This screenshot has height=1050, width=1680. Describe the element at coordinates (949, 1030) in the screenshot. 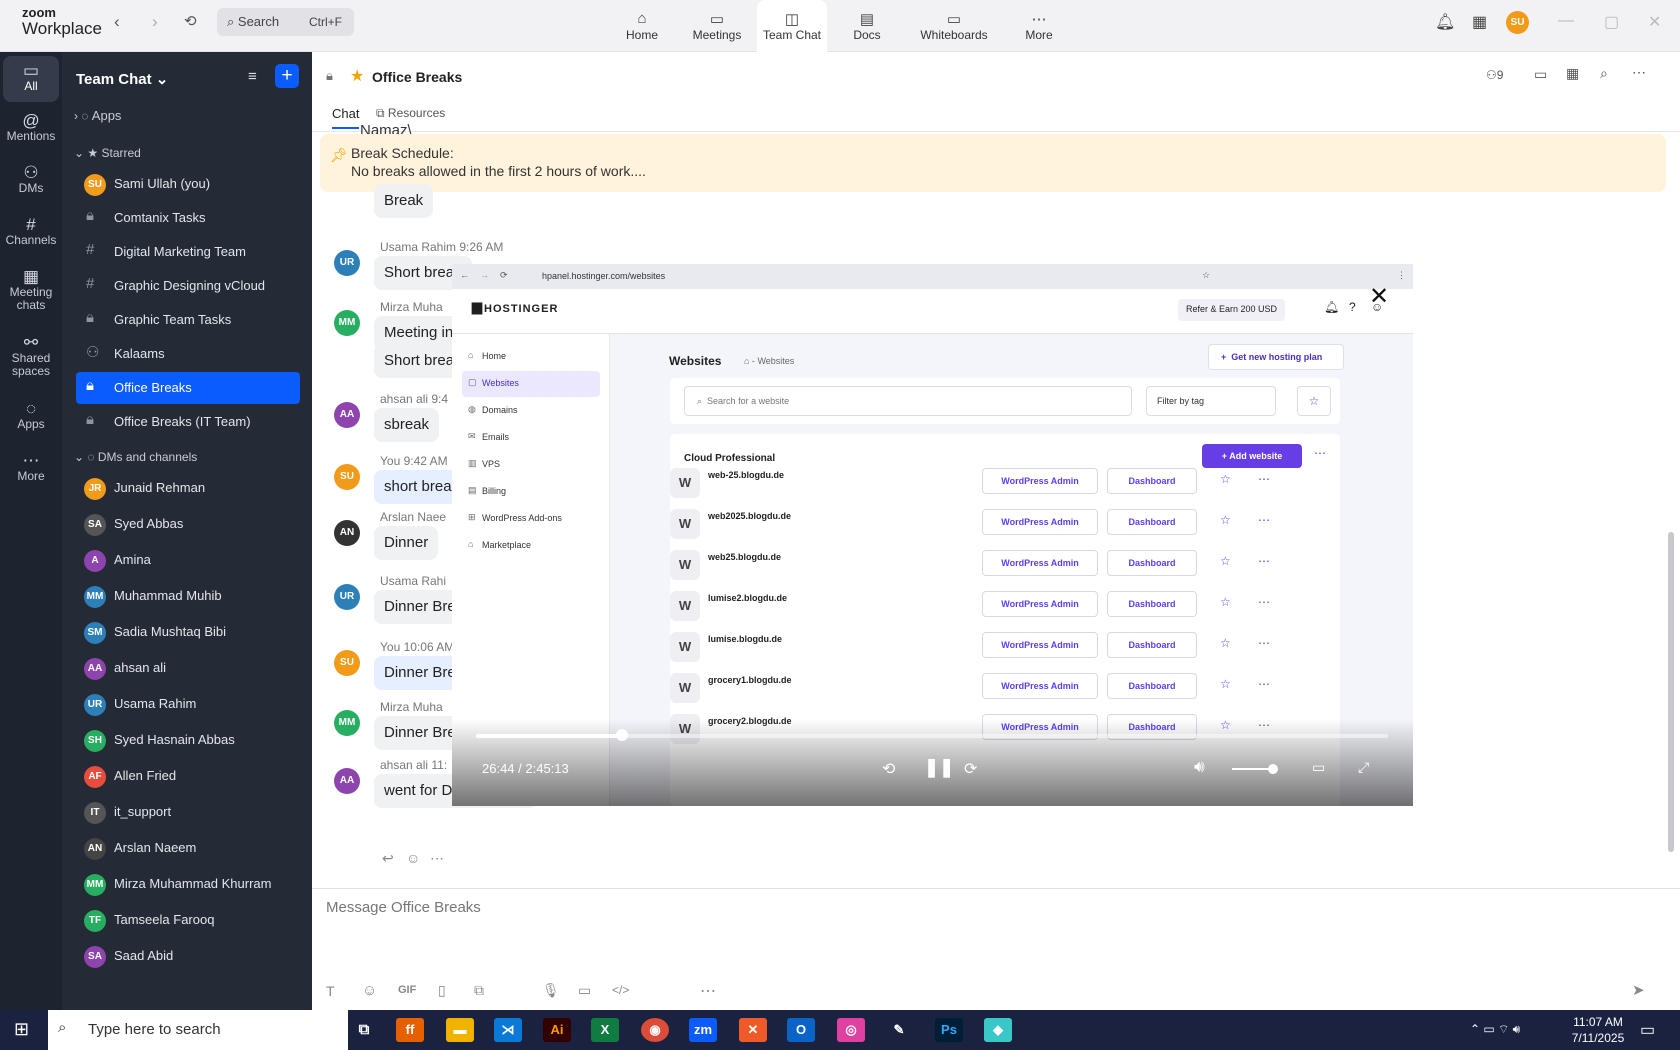

I see `photoshop-icon: Ps` at that location.